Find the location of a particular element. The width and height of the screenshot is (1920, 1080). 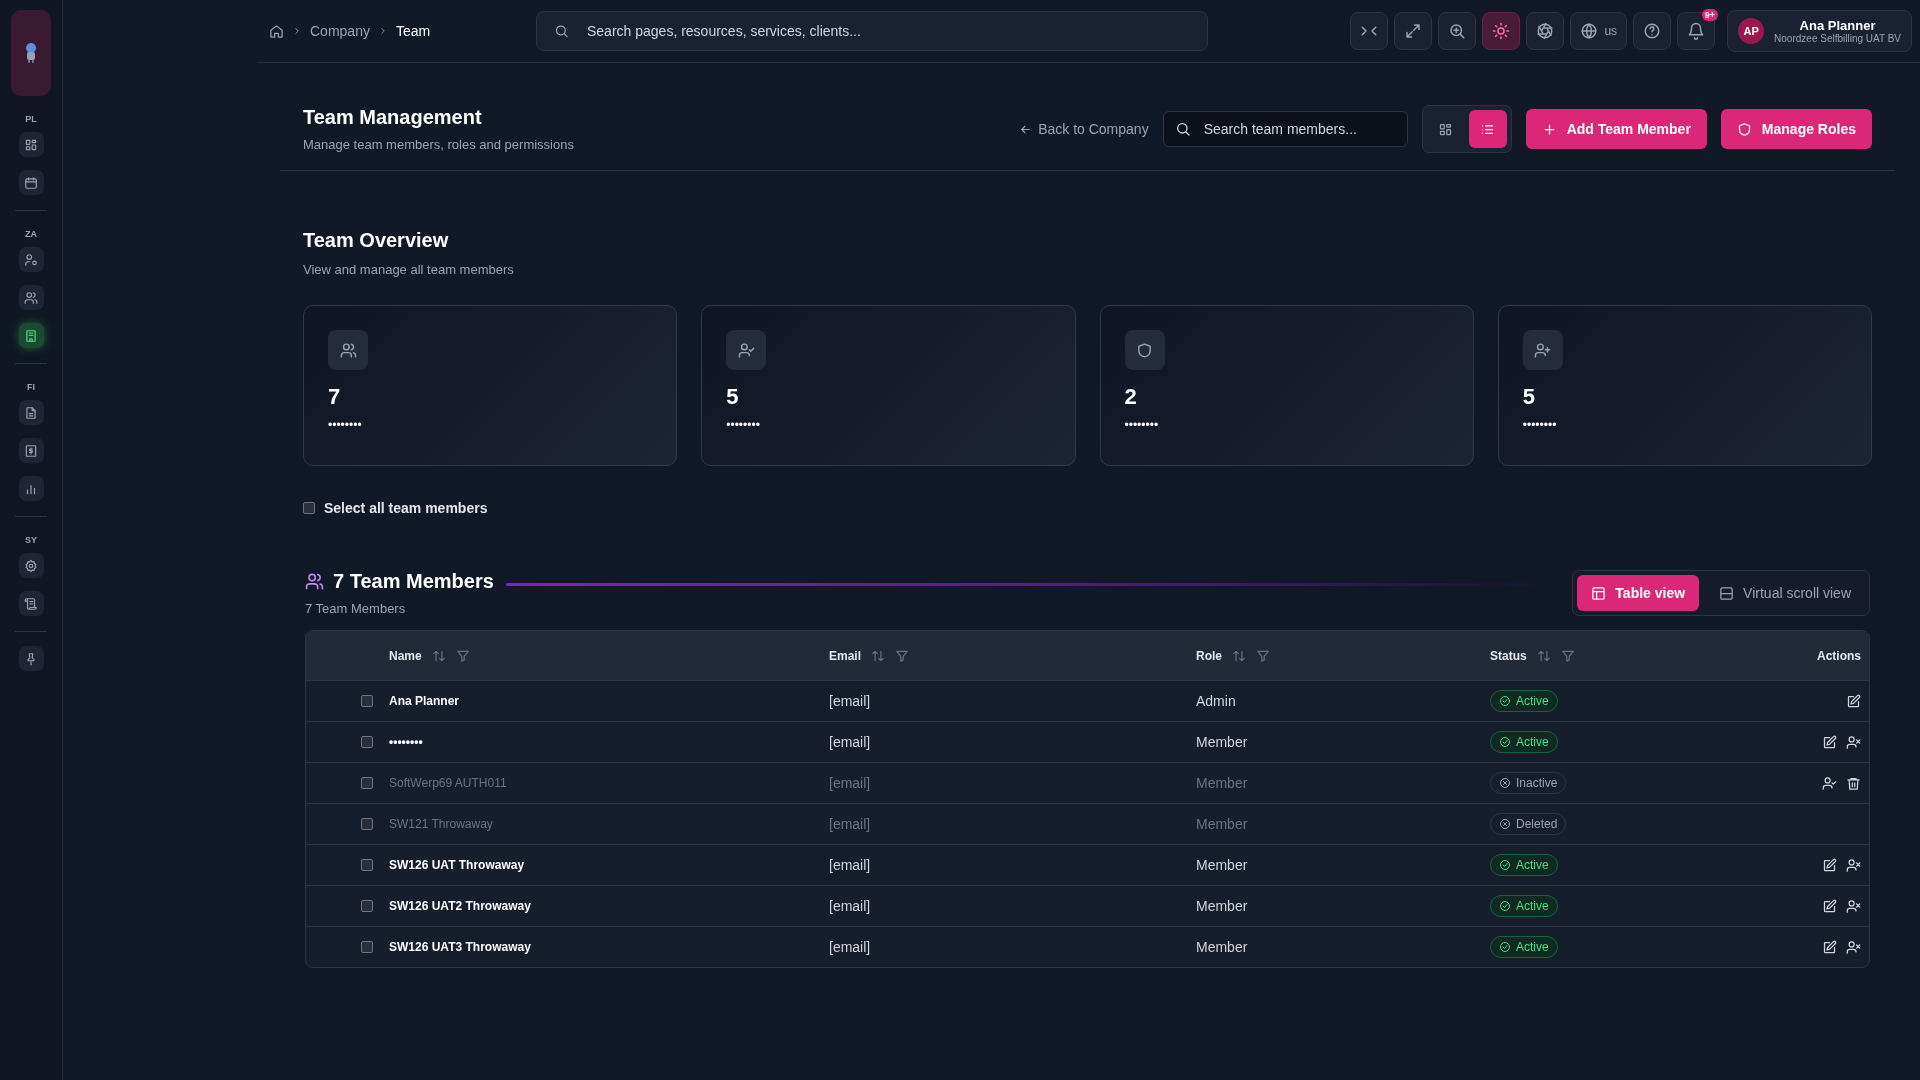

back-link: Back to Company is located at coordinates (1084, 129).